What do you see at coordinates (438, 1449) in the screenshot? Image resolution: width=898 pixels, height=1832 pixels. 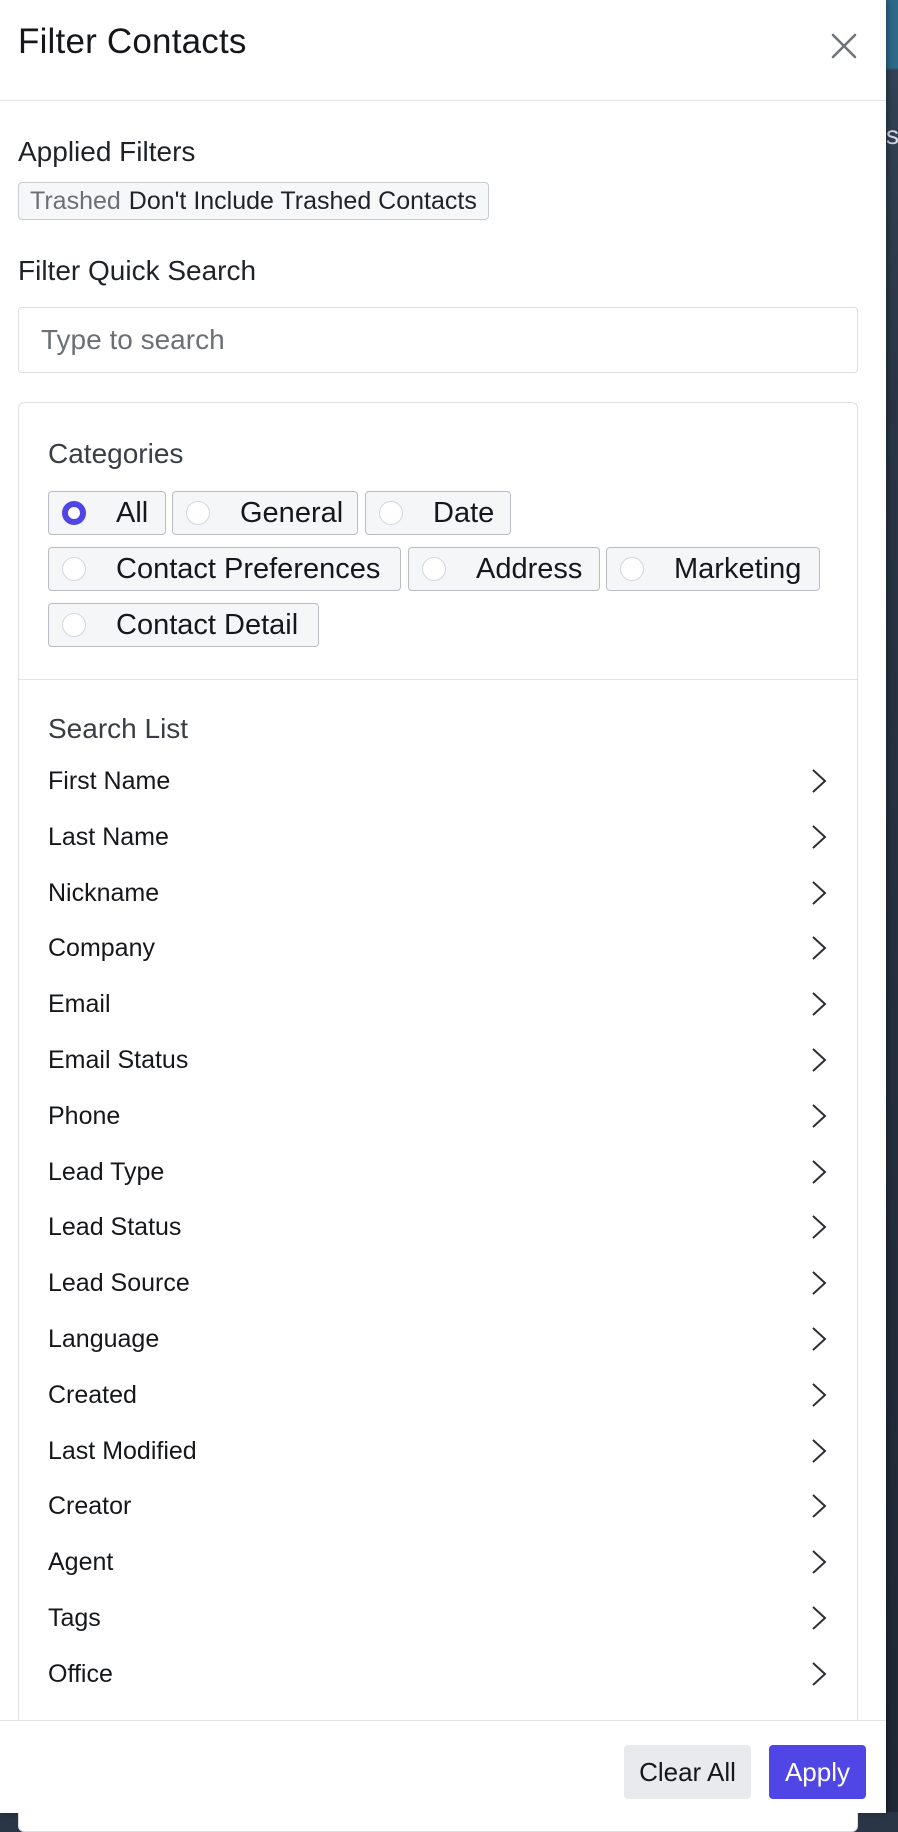 I see `search-list-item-last-modified: Last Modified` at bounding box center [438, 1449].